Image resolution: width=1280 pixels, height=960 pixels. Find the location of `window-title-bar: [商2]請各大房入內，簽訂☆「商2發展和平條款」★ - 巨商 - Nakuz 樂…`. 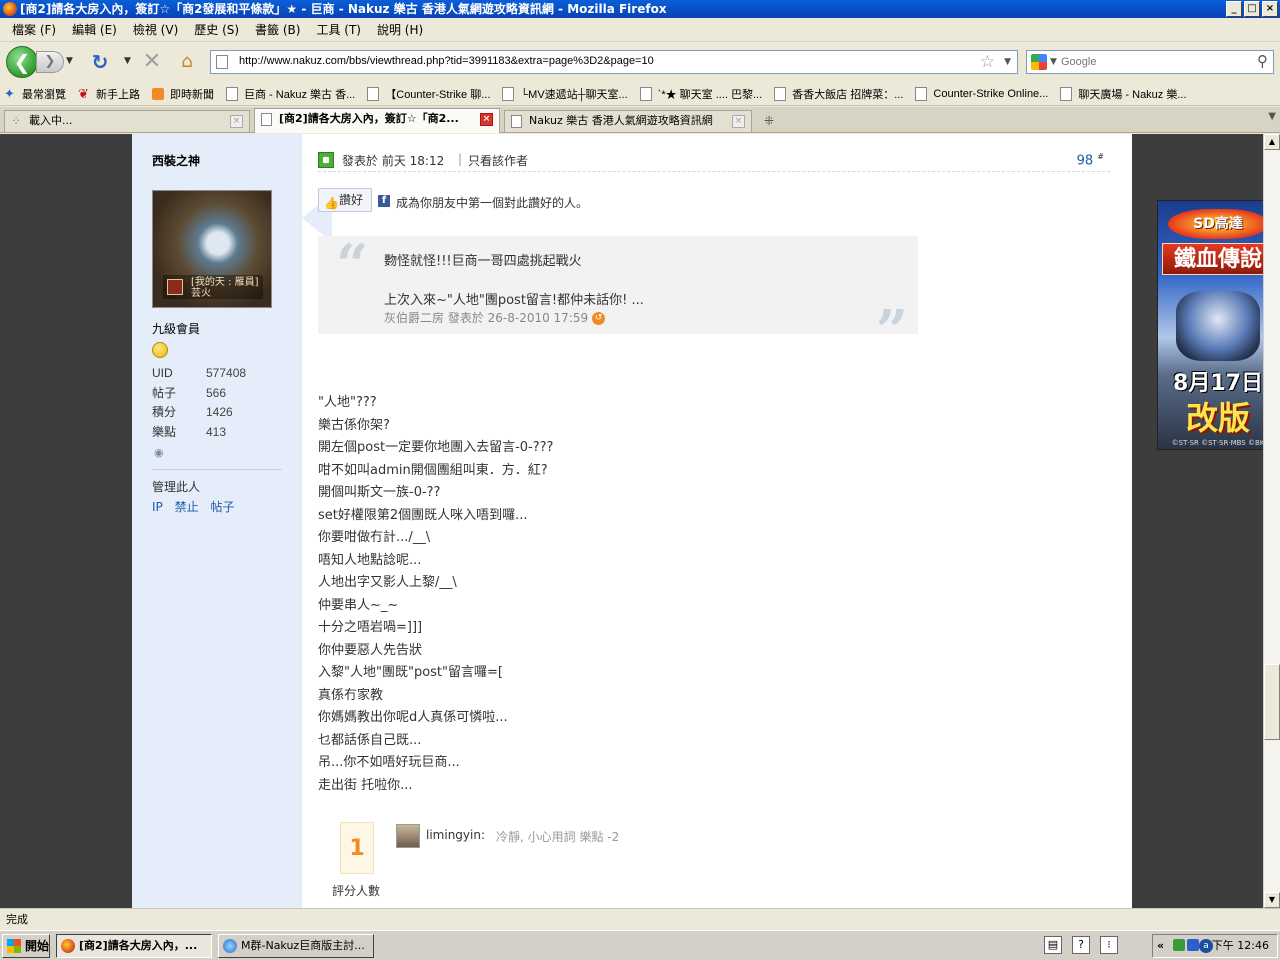

window-title-bar: [商2]請各大房入內，簽訂☆「商2發展和平條款」★ - 巨商 - Nakuz 樂… is located at coordinates (640, 9).